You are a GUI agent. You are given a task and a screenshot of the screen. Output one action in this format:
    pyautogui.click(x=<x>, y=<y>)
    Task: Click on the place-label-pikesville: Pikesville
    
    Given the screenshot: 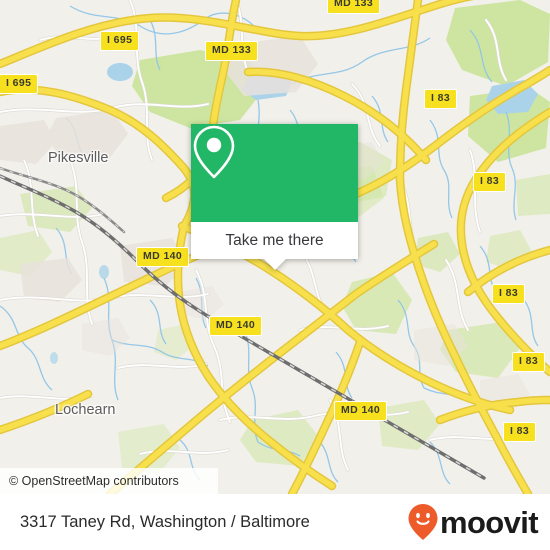 What is the action you would take?
    pyautogui.click(x=78, y=158)
    